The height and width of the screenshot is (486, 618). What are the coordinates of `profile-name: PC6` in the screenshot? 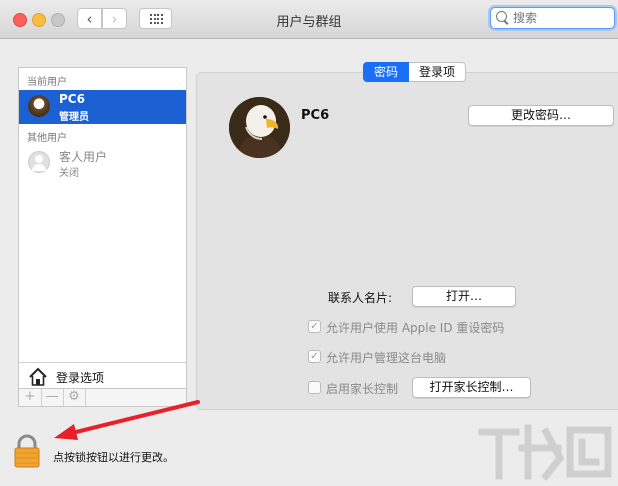 It's located at (315, 115).